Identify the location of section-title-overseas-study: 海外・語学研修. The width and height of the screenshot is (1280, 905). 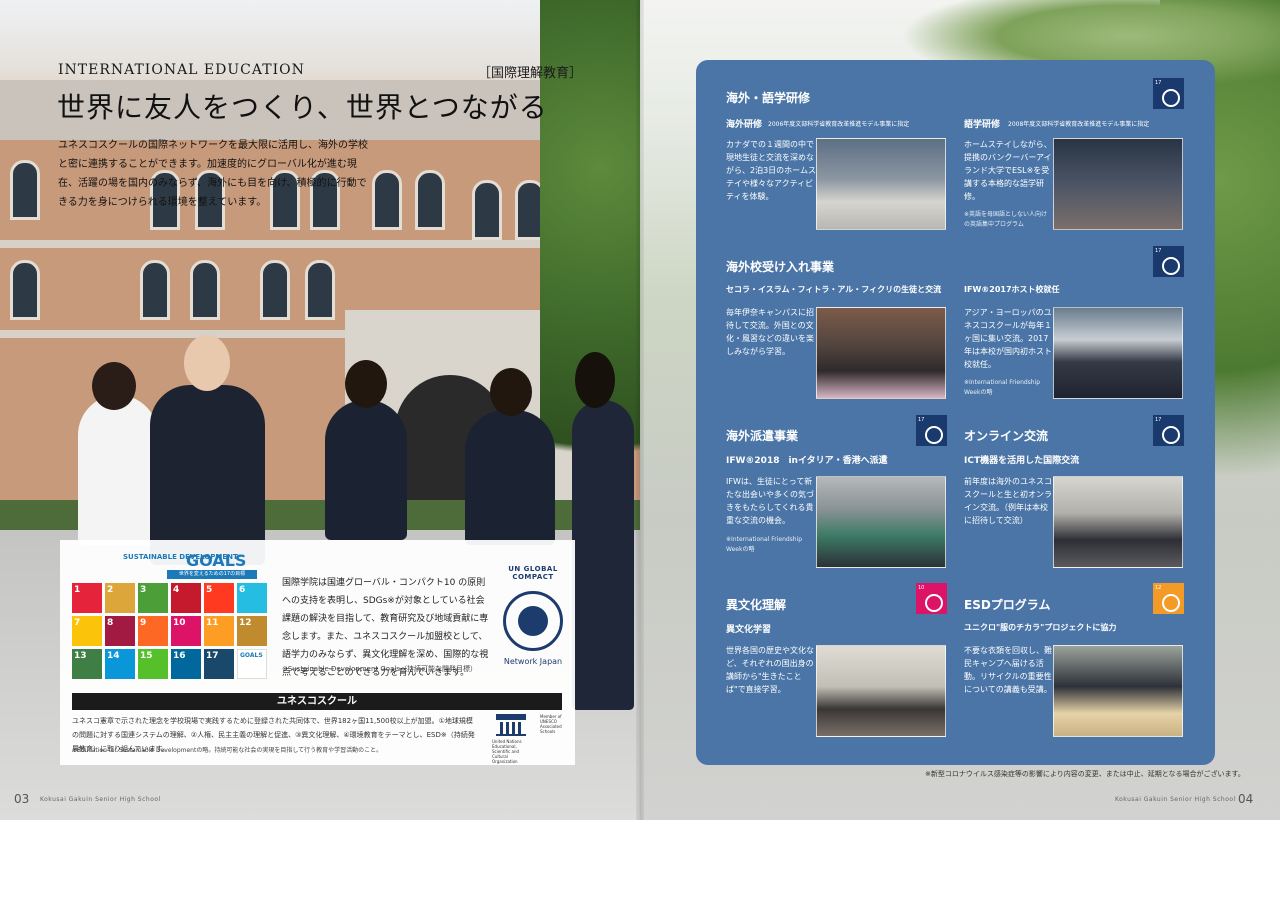
(768, 98).